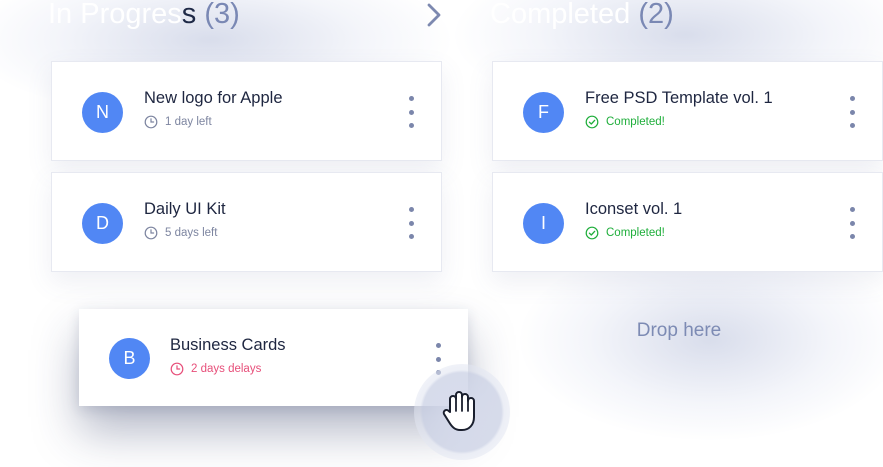 The width and height of the screenshot is (883, 467). I want to click on column-count: (3), so click(222, 15).